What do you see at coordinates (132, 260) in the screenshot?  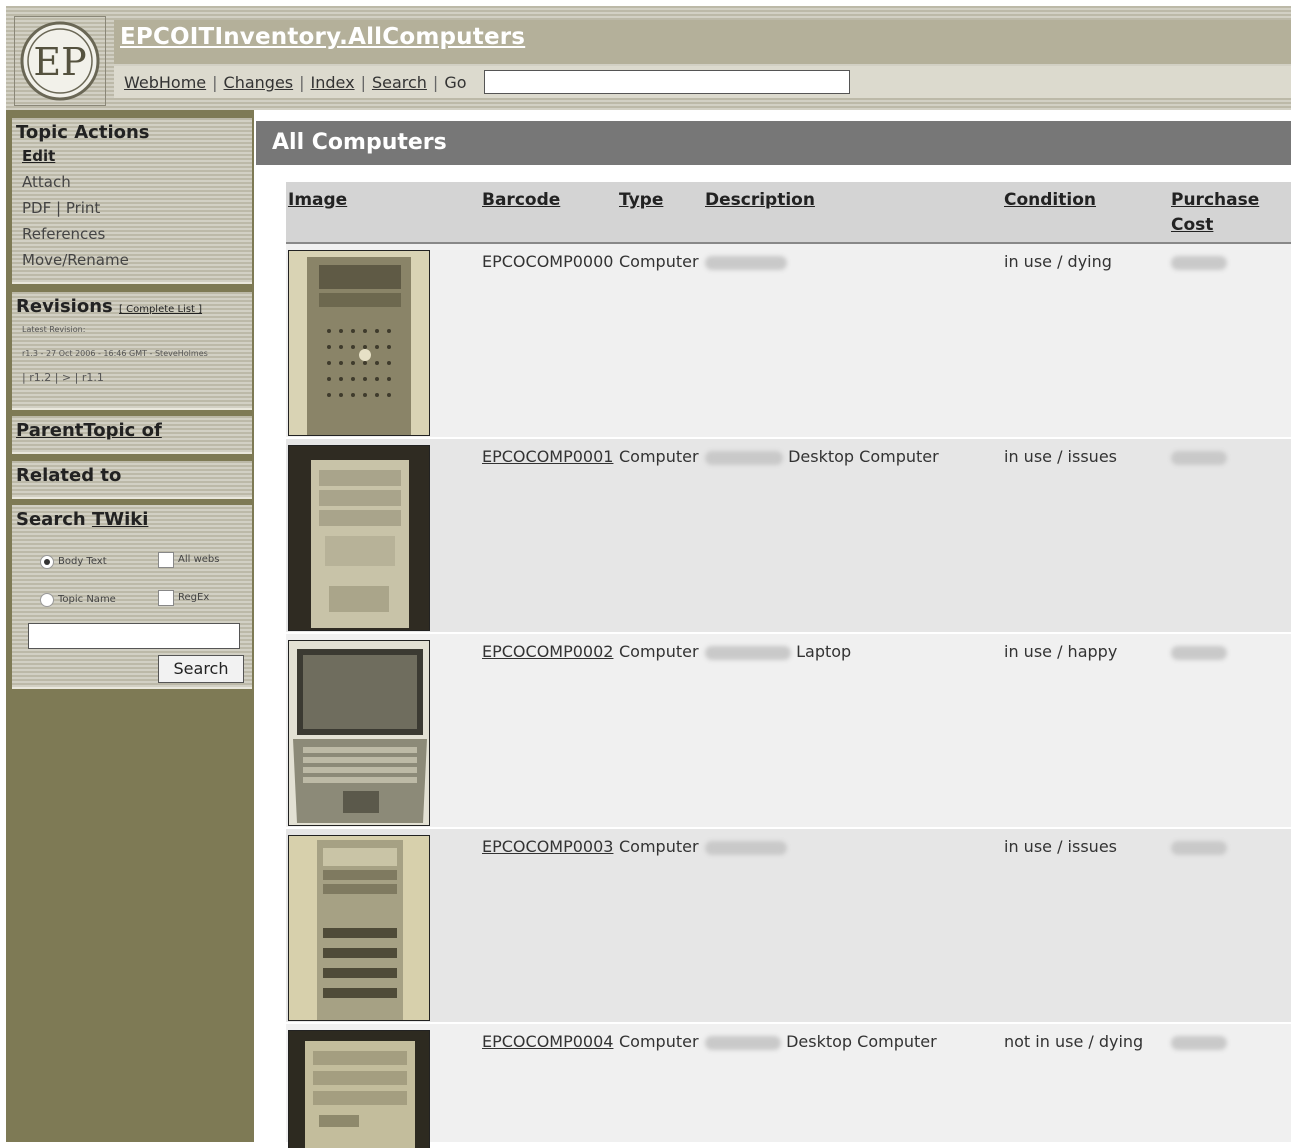 I see `move-rename-link: Move/Rename` at bounding box center [132, 260].